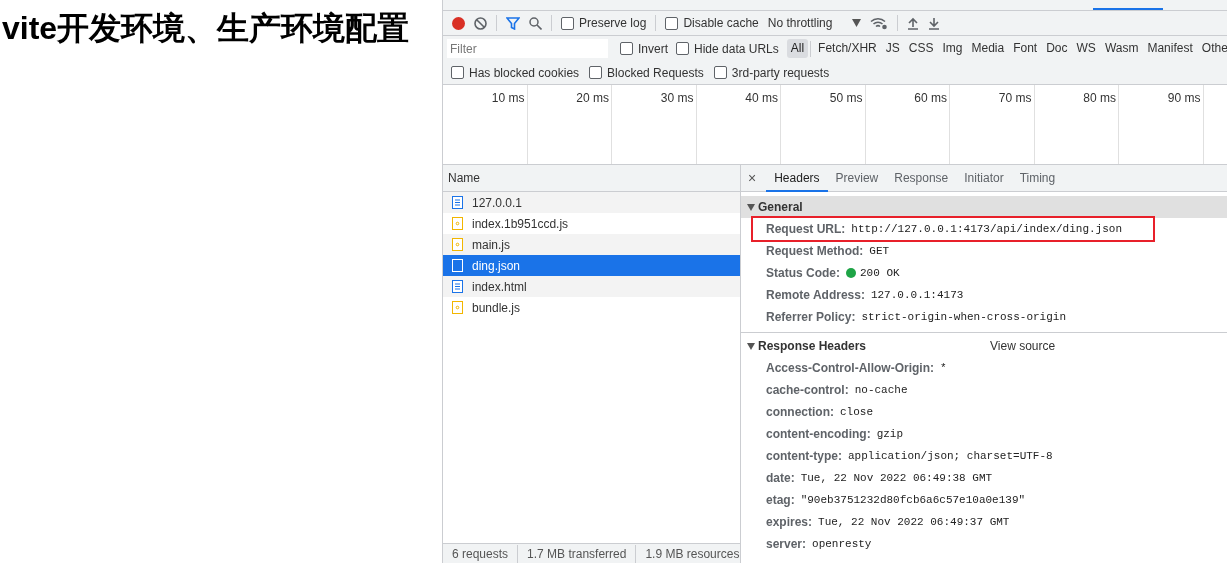 This screenshot has height=563, width=1227. Describe the element at coordinates (797, 178) in the screenshot. I see `details-tab: Headers` at that location.